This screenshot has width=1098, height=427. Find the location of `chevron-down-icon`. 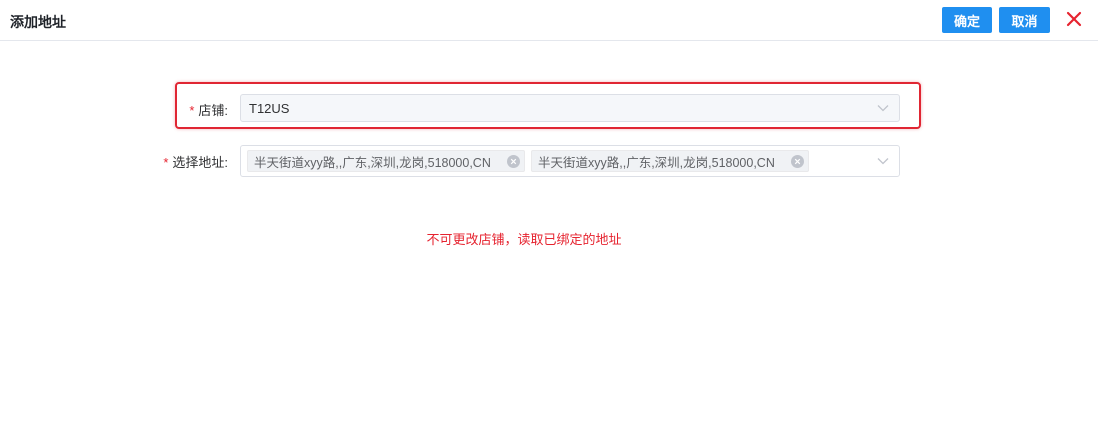

chevron-down-icon is located at coordinates (883, 161).